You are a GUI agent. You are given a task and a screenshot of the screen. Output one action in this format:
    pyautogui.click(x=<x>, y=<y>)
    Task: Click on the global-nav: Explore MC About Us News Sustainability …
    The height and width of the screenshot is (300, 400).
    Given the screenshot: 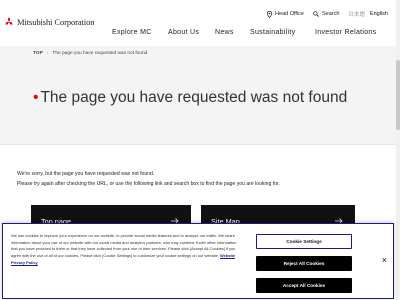 What is the action you would take?
    pyautogui.click(x=247, y=32)
    